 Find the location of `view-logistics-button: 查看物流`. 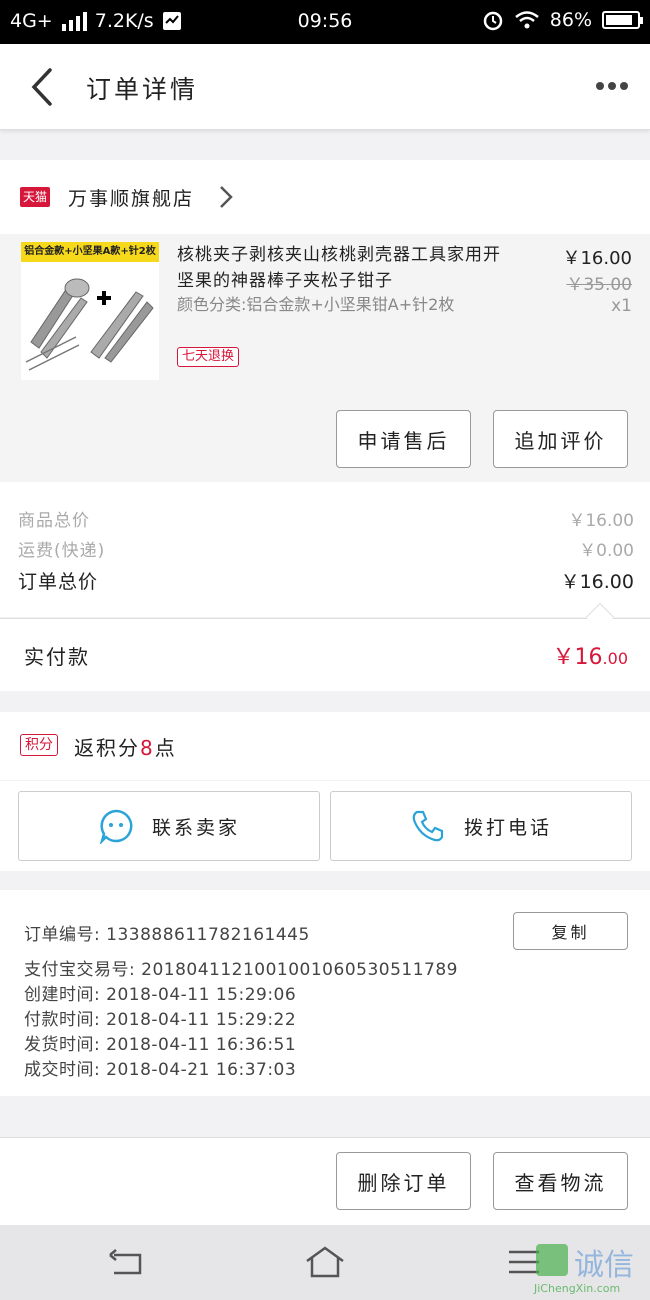

view-logistics-button: 查看物流 is located at coordinates (560, 1181).